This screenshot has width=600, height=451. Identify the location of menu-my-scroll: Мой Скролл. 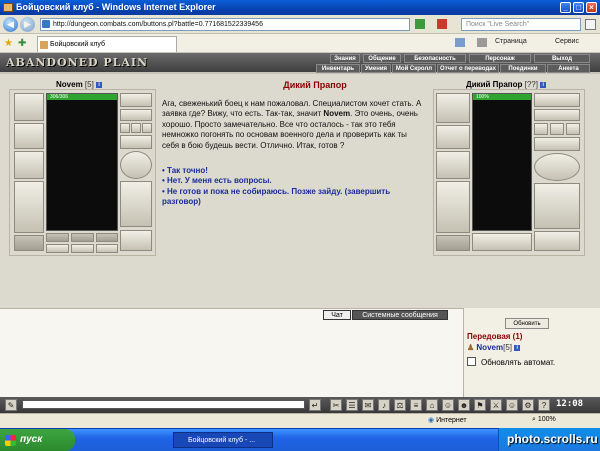
(414, 68).